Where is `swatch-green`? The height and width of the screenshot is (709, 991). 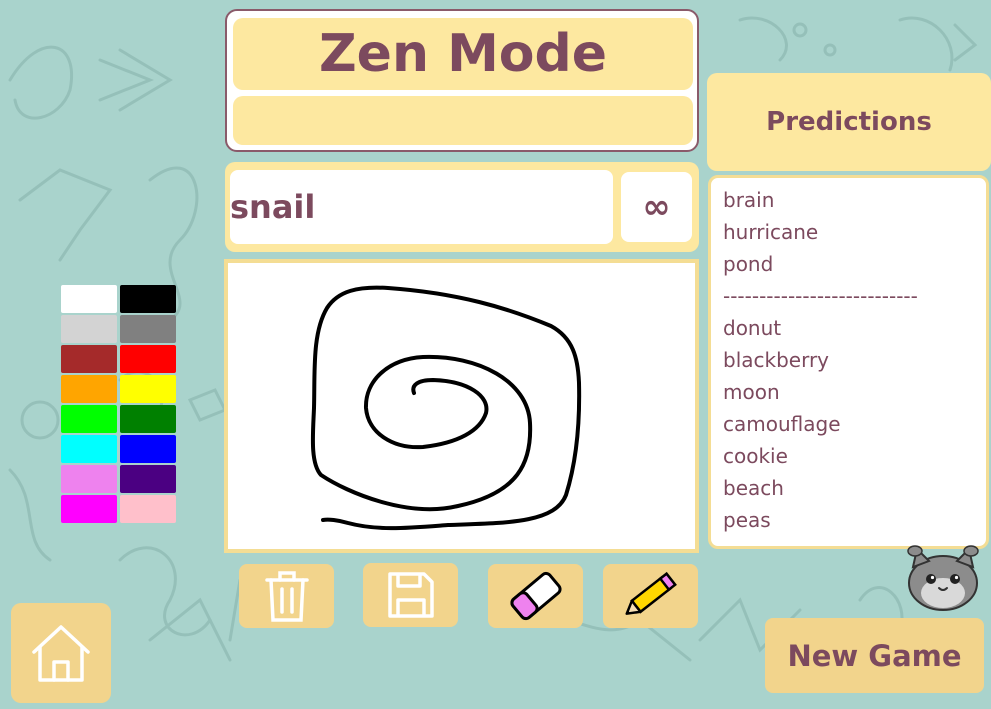 swatch-green is located at coordinates (148, 419).